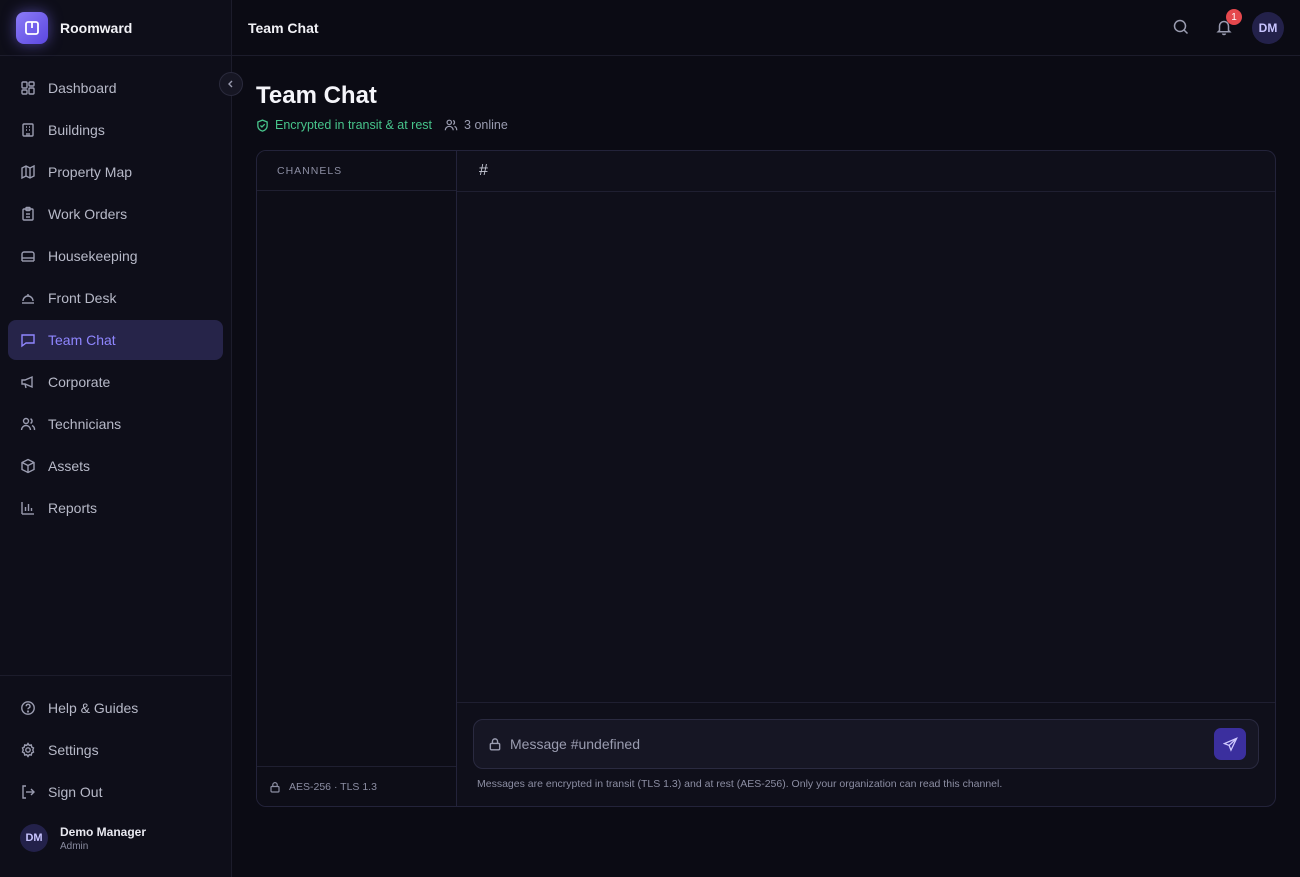 The width and height of the screenshot is (1300, 877). I want to click on sidebar-item-team-chat: Team Chat, so click(115, 340).